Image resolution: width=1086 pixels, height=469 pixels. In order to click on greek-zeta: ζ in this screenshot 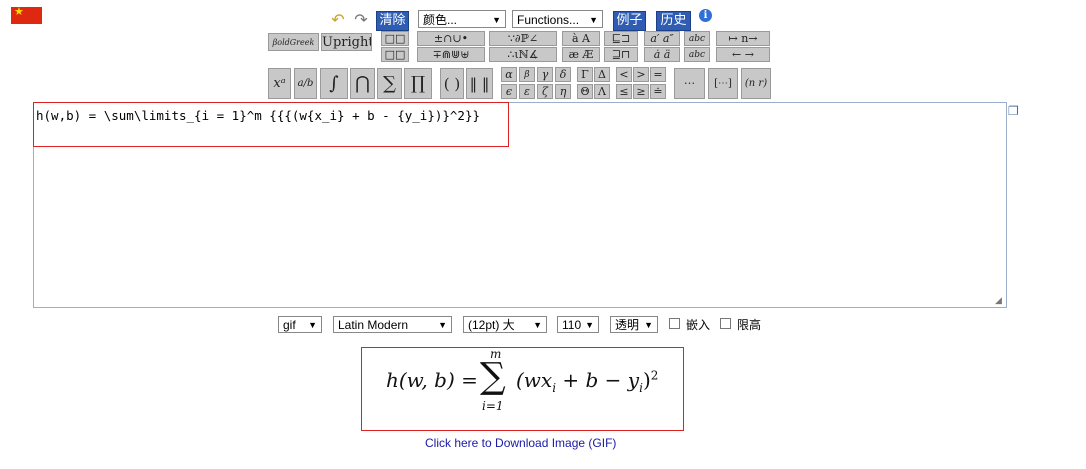, I will do `click(545, 91)`.